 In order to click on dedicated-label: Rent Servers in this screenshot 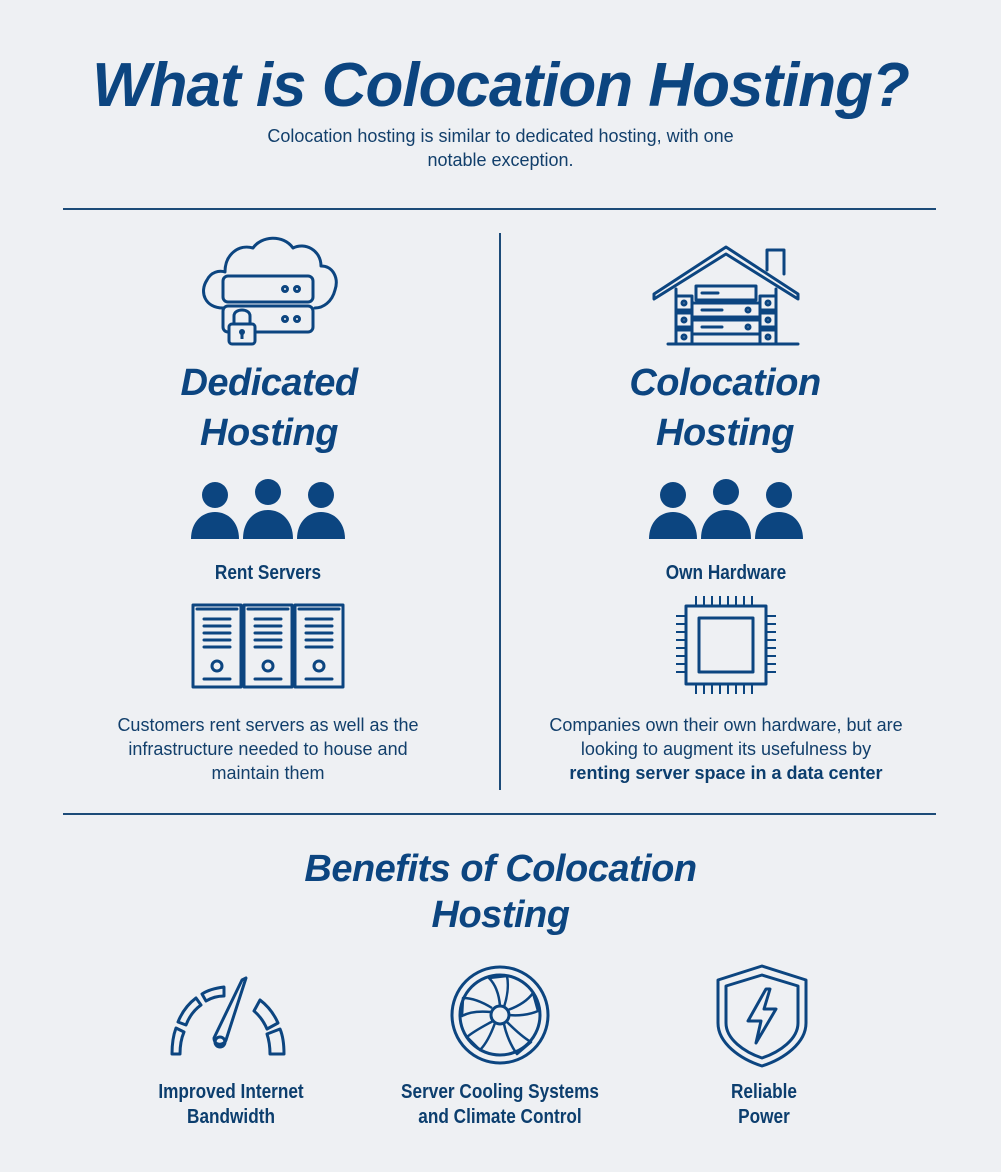, I will do `click(268, 573)`.